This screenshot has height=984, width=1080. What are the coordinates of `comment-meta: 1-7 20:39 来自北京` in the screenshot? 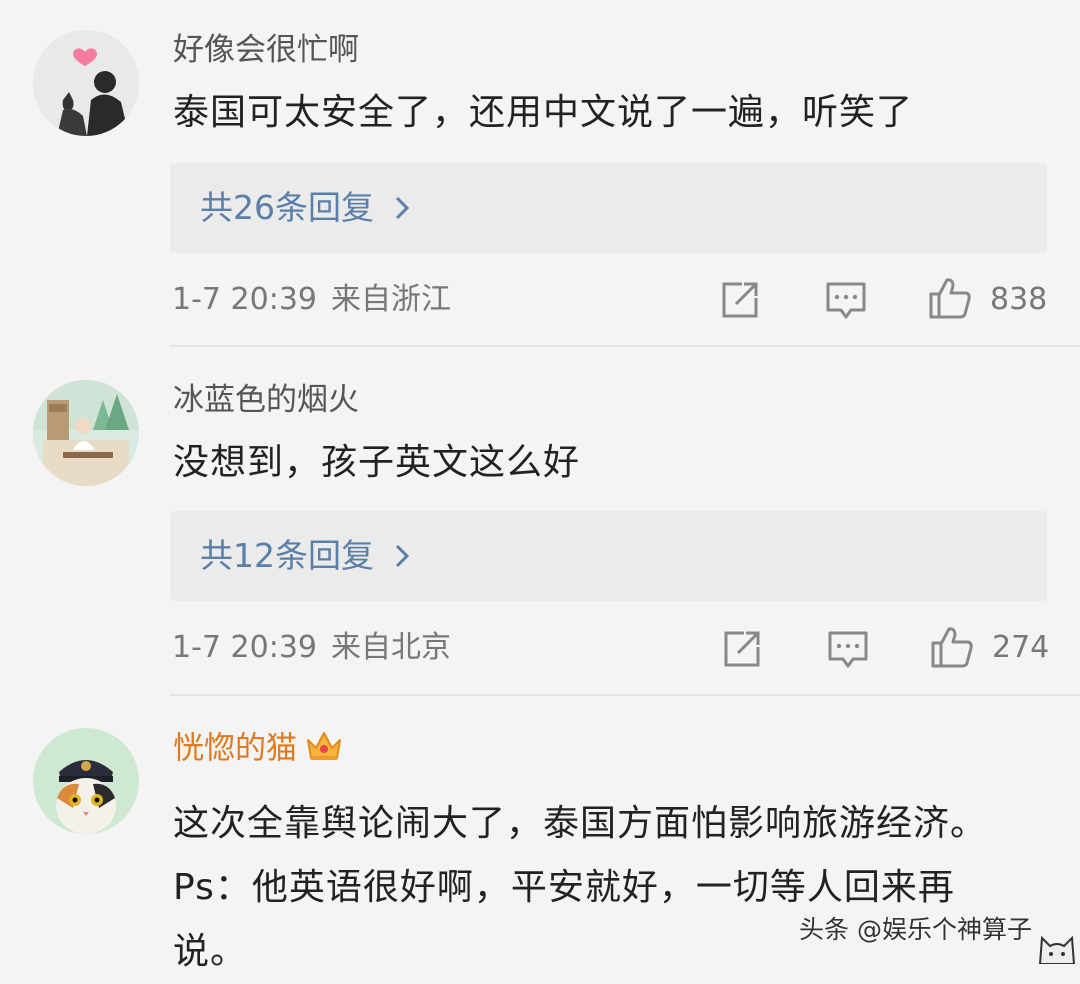 It's located at (311, 648).